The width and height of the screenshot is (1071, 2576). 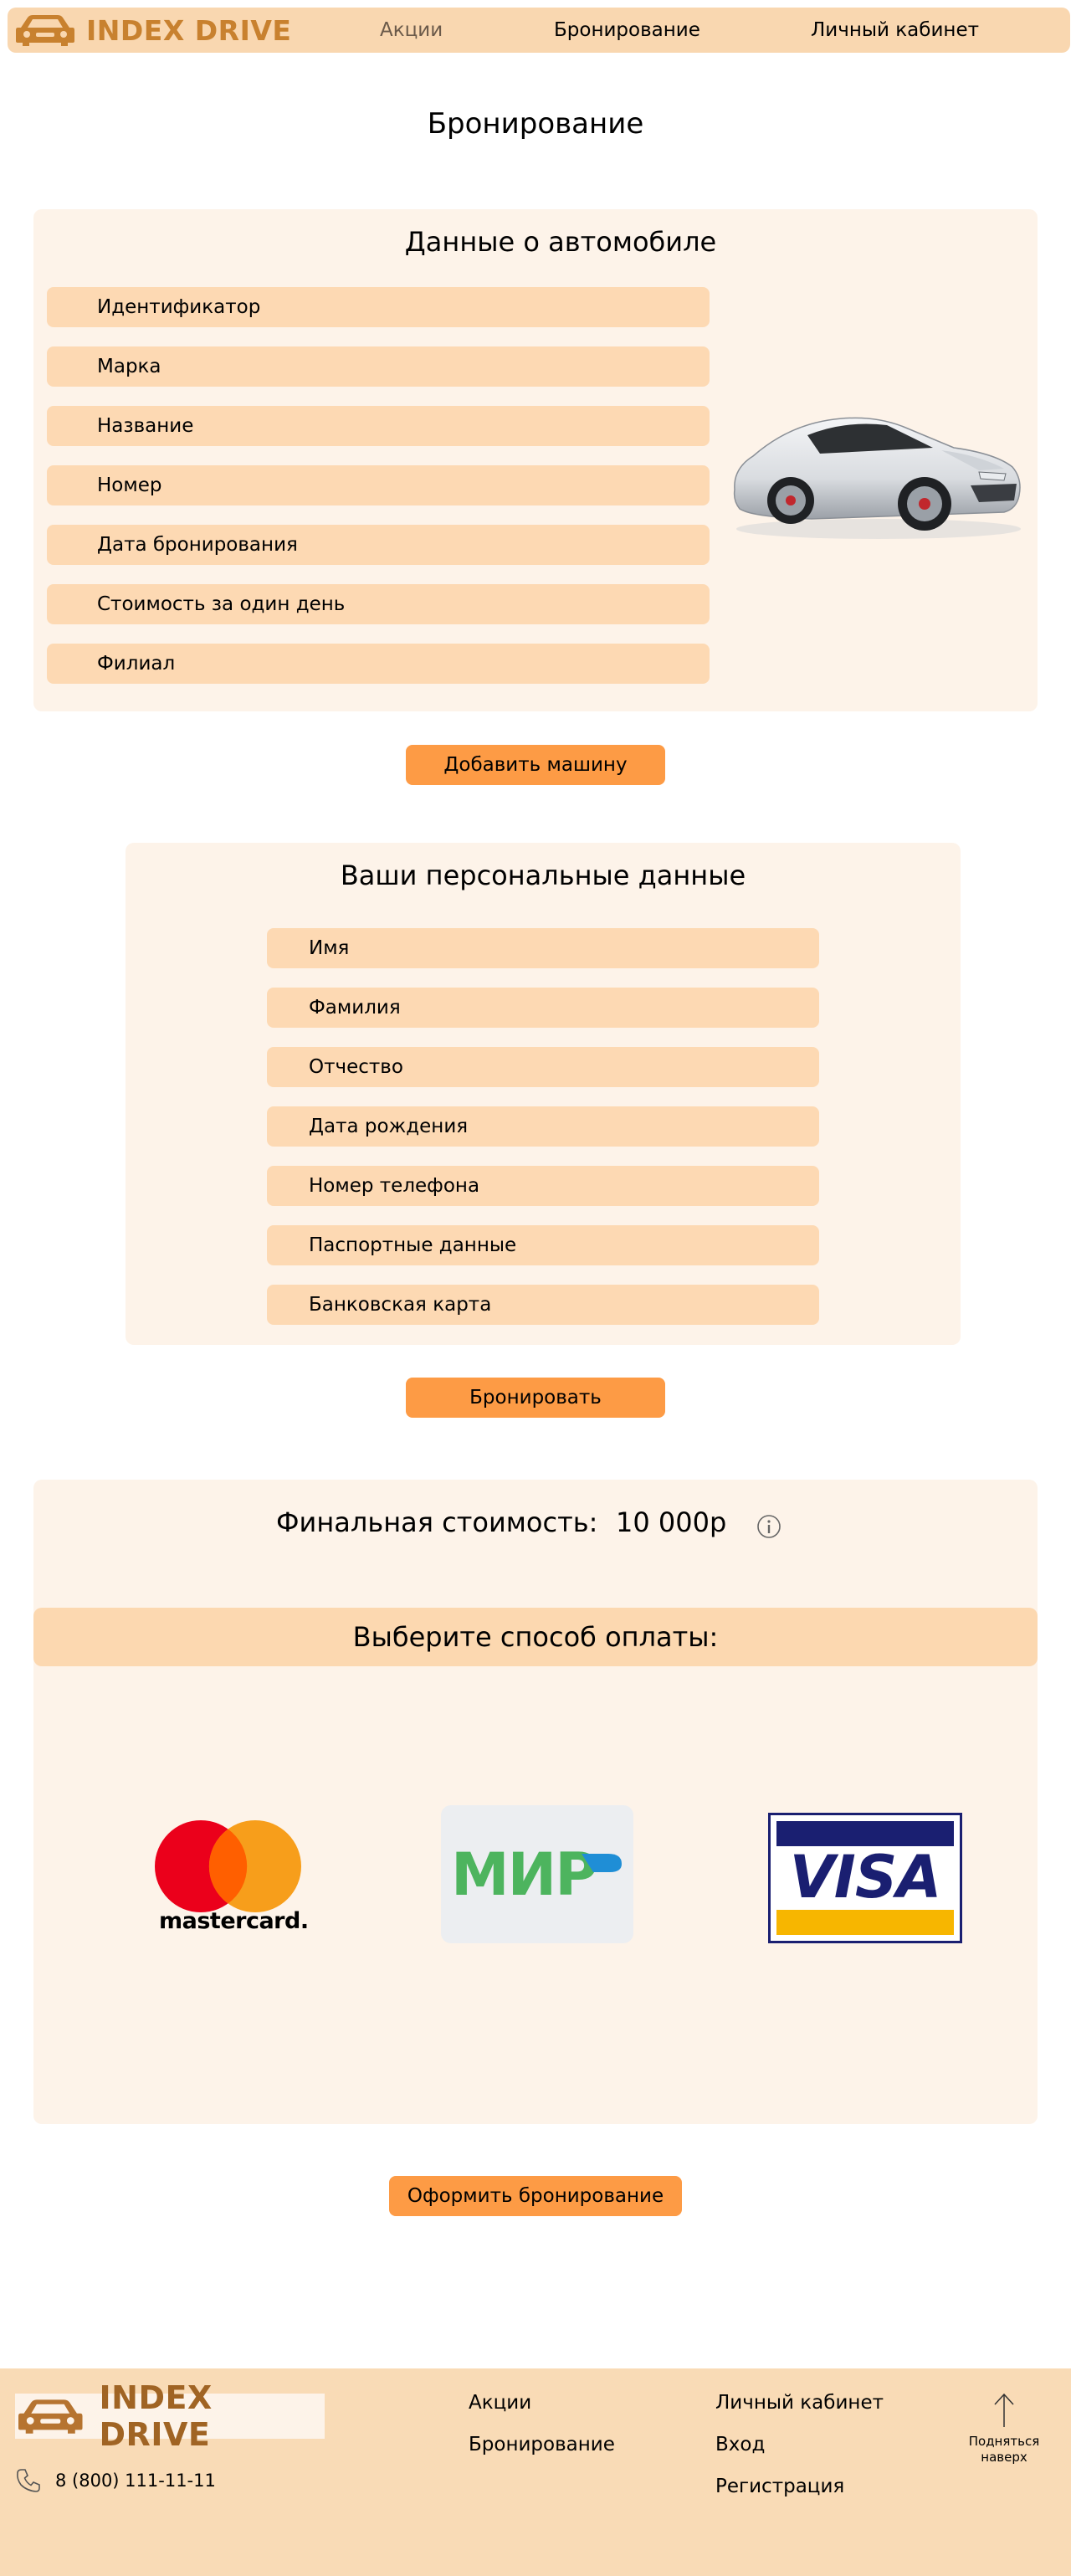 What do you see at coordinates (45, 30) in the screenshot?
I see `car-logo-icon` at bounding box center [45, 30].